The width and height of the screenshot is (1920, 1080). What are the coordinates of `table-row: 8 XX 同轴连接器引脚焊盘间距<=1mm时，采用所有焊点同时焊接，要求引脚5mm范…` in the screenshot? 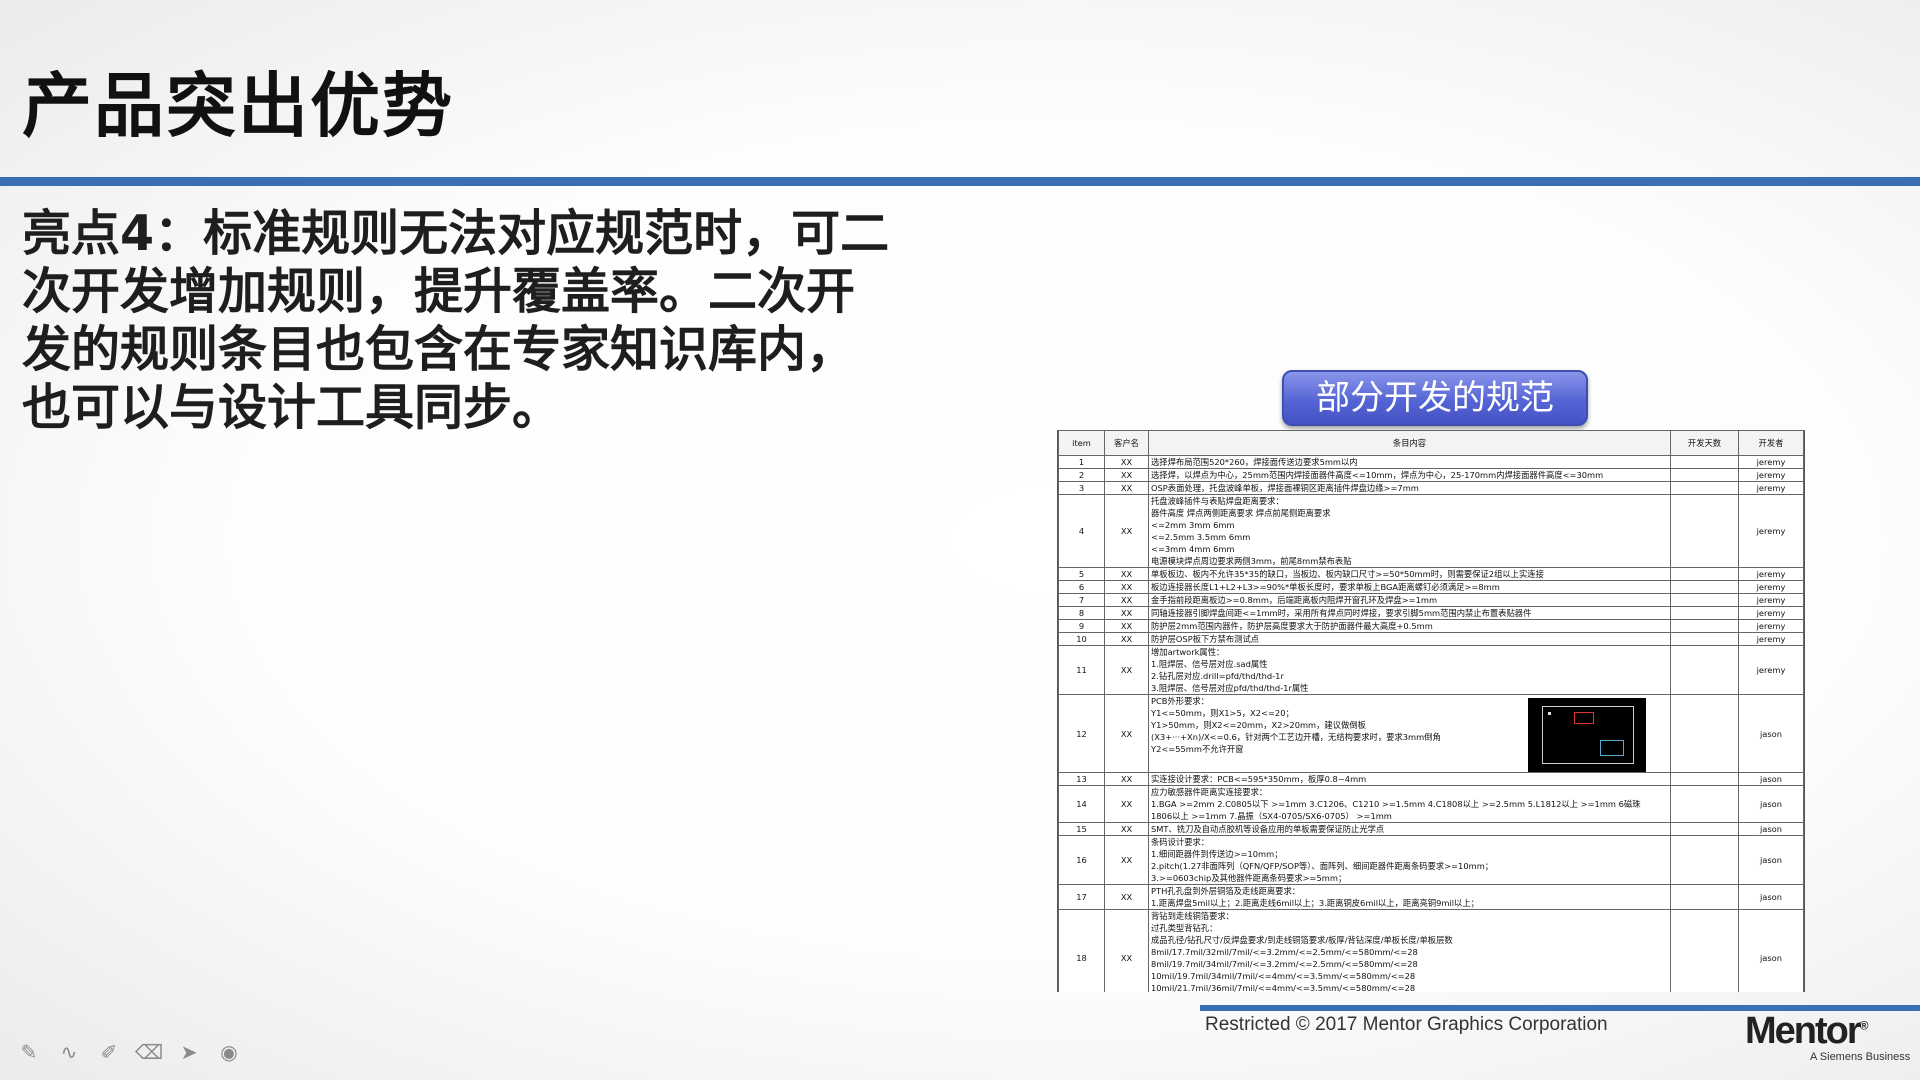 It's located at (1431, 613).